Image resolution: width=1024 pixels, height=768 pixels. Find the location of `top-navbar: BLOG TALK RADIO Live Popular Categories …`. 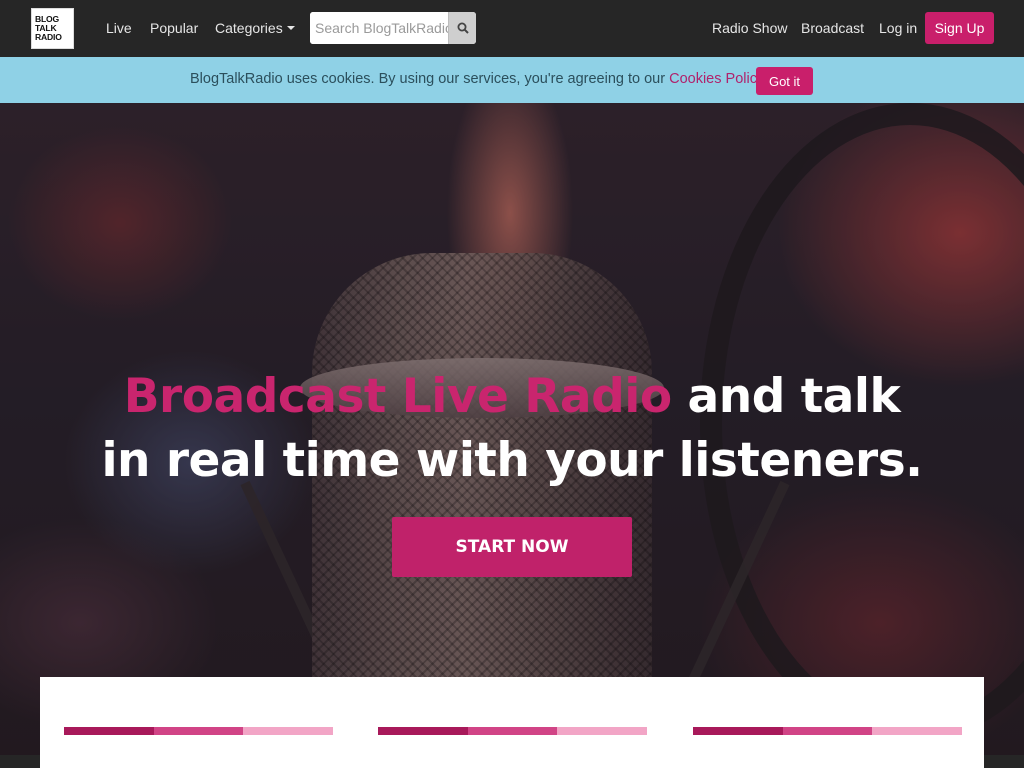

top-navbar: BLOG TALK RADIO Live Popular Categories … is located at coordinates (512, 28).